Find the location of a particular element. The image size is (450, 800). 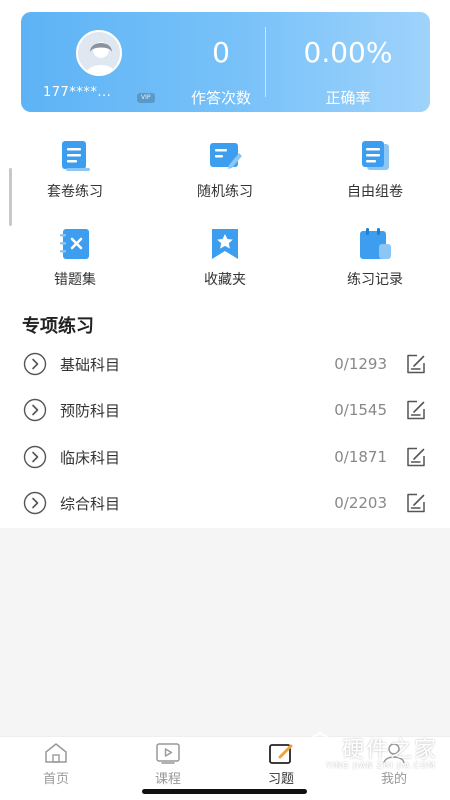

accuracy-value: 0.00% is located at coordinates (348, 52).